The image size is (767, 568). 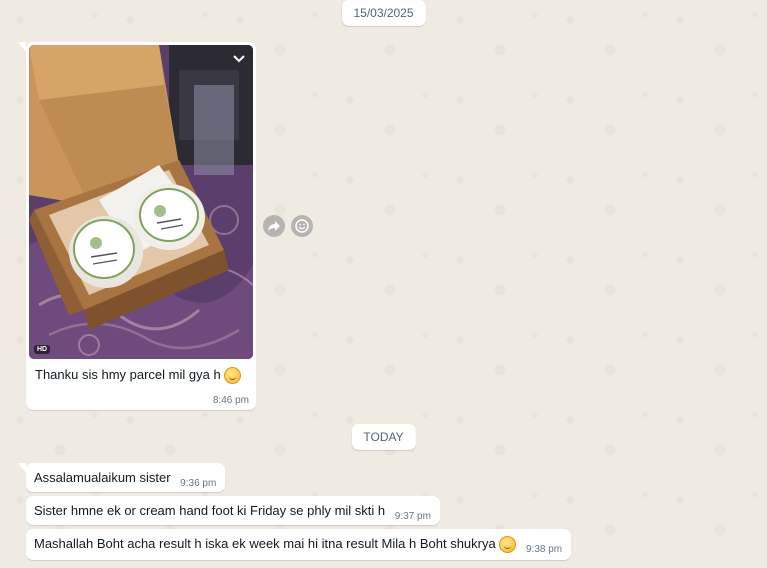 I want to click on message-time: 9:38 pm, so click(x=544, y=549).